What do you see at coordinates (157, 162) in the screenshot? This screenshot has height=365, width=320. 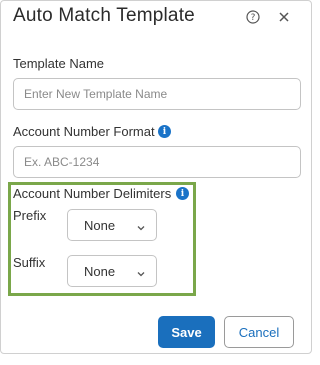 I see `account-number-format-input` at bounding box center [157, 162].